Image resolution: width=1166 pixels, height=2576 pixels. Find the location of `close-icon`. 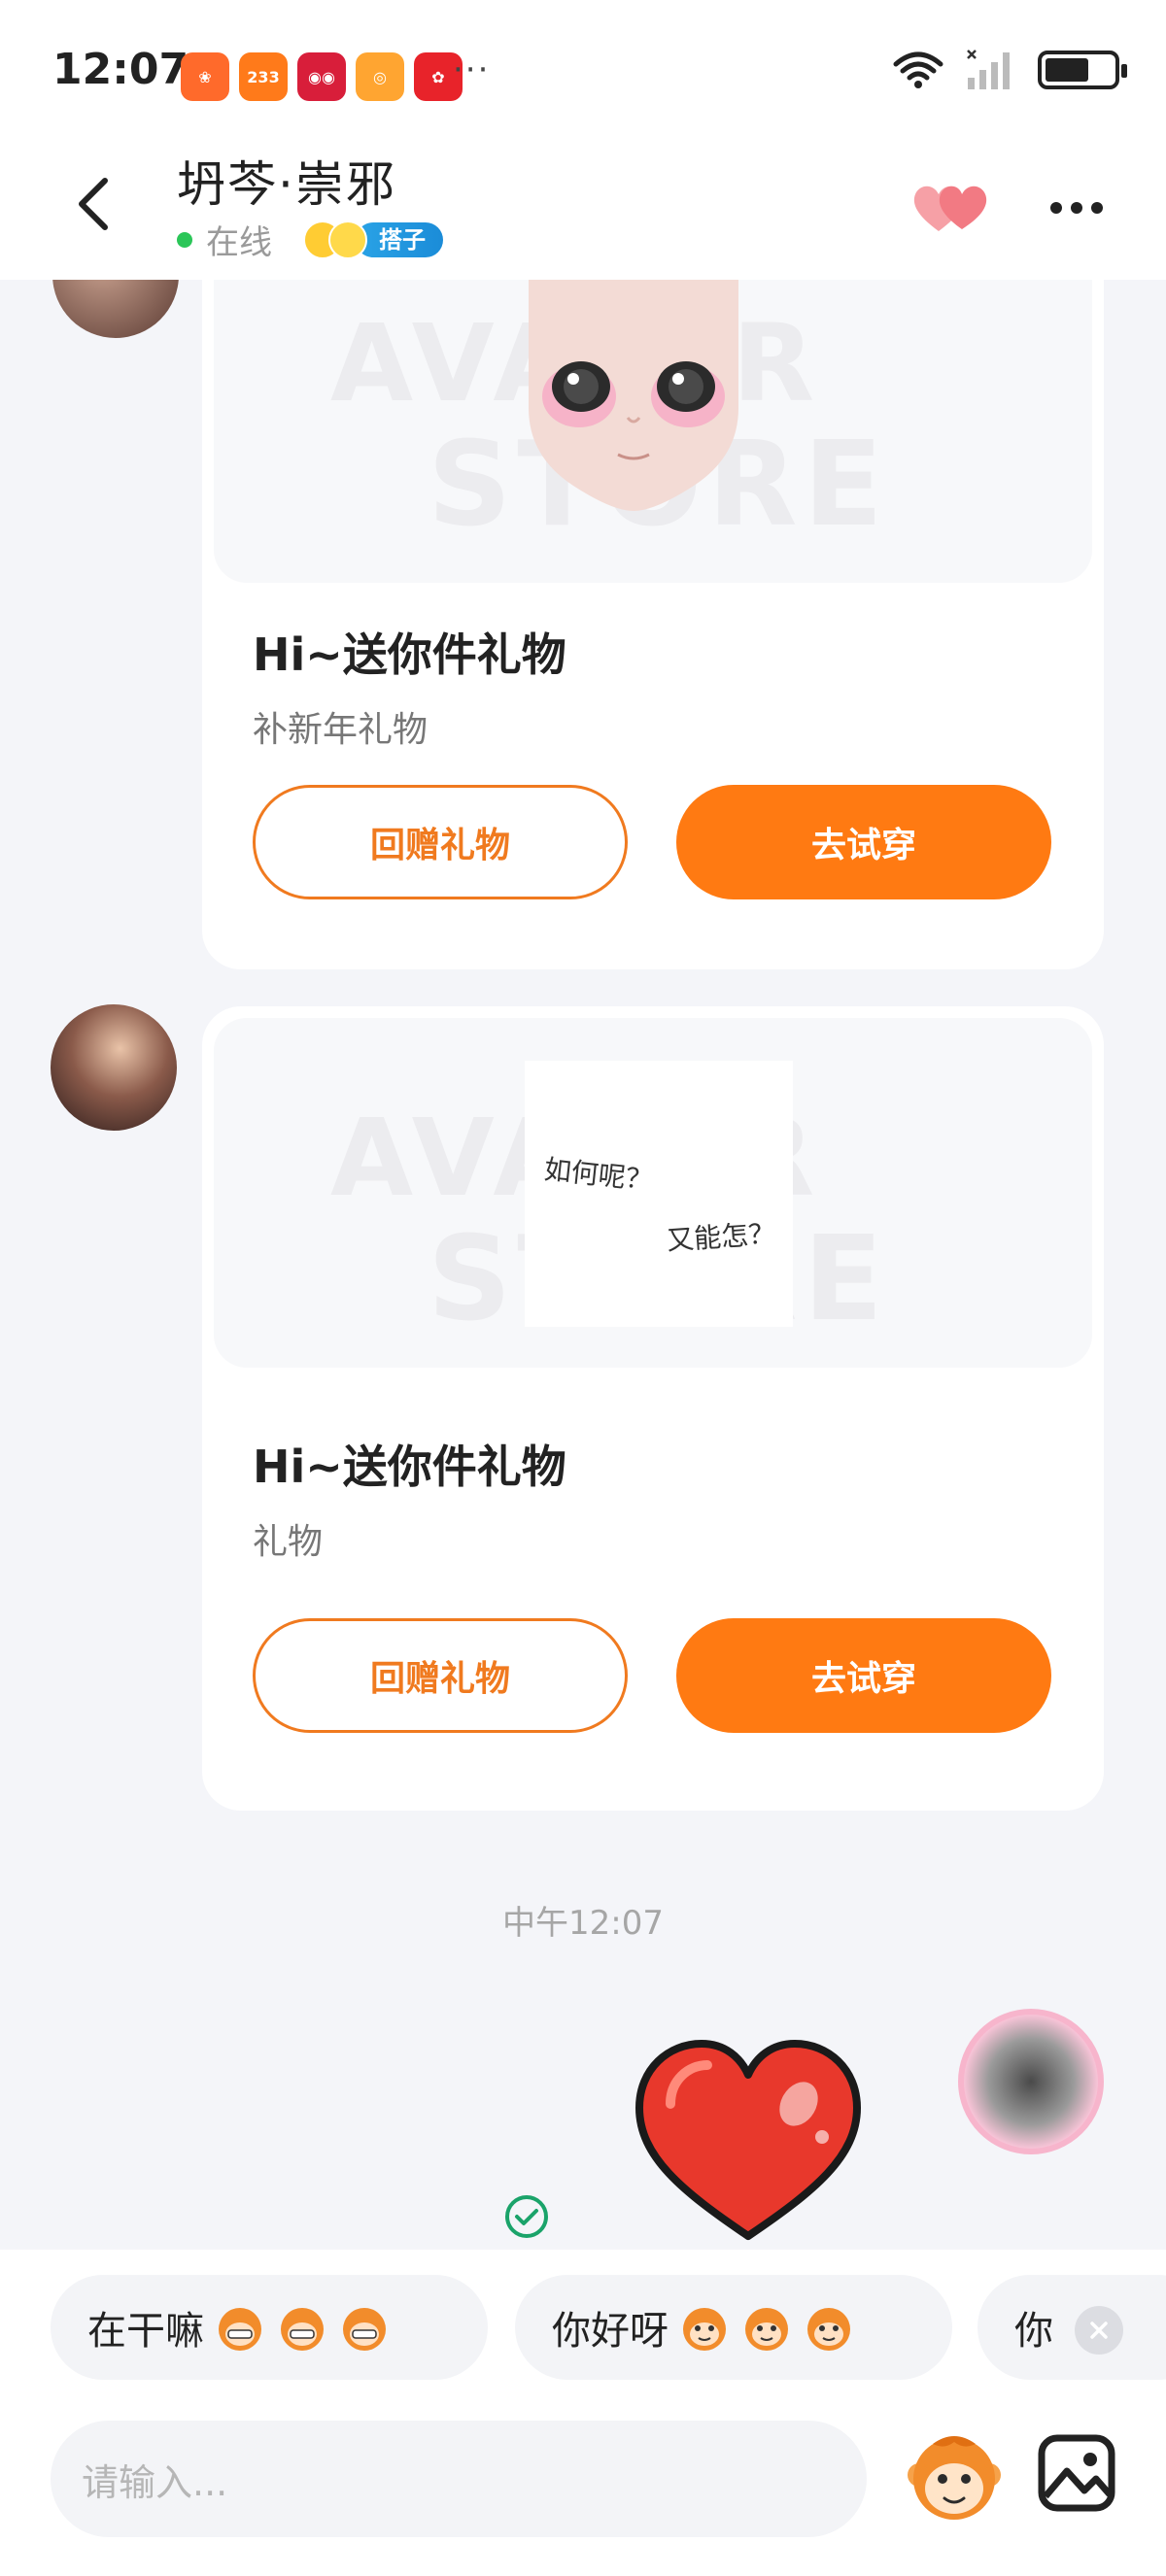

close-icon is located at coordinates (1099, 2330).